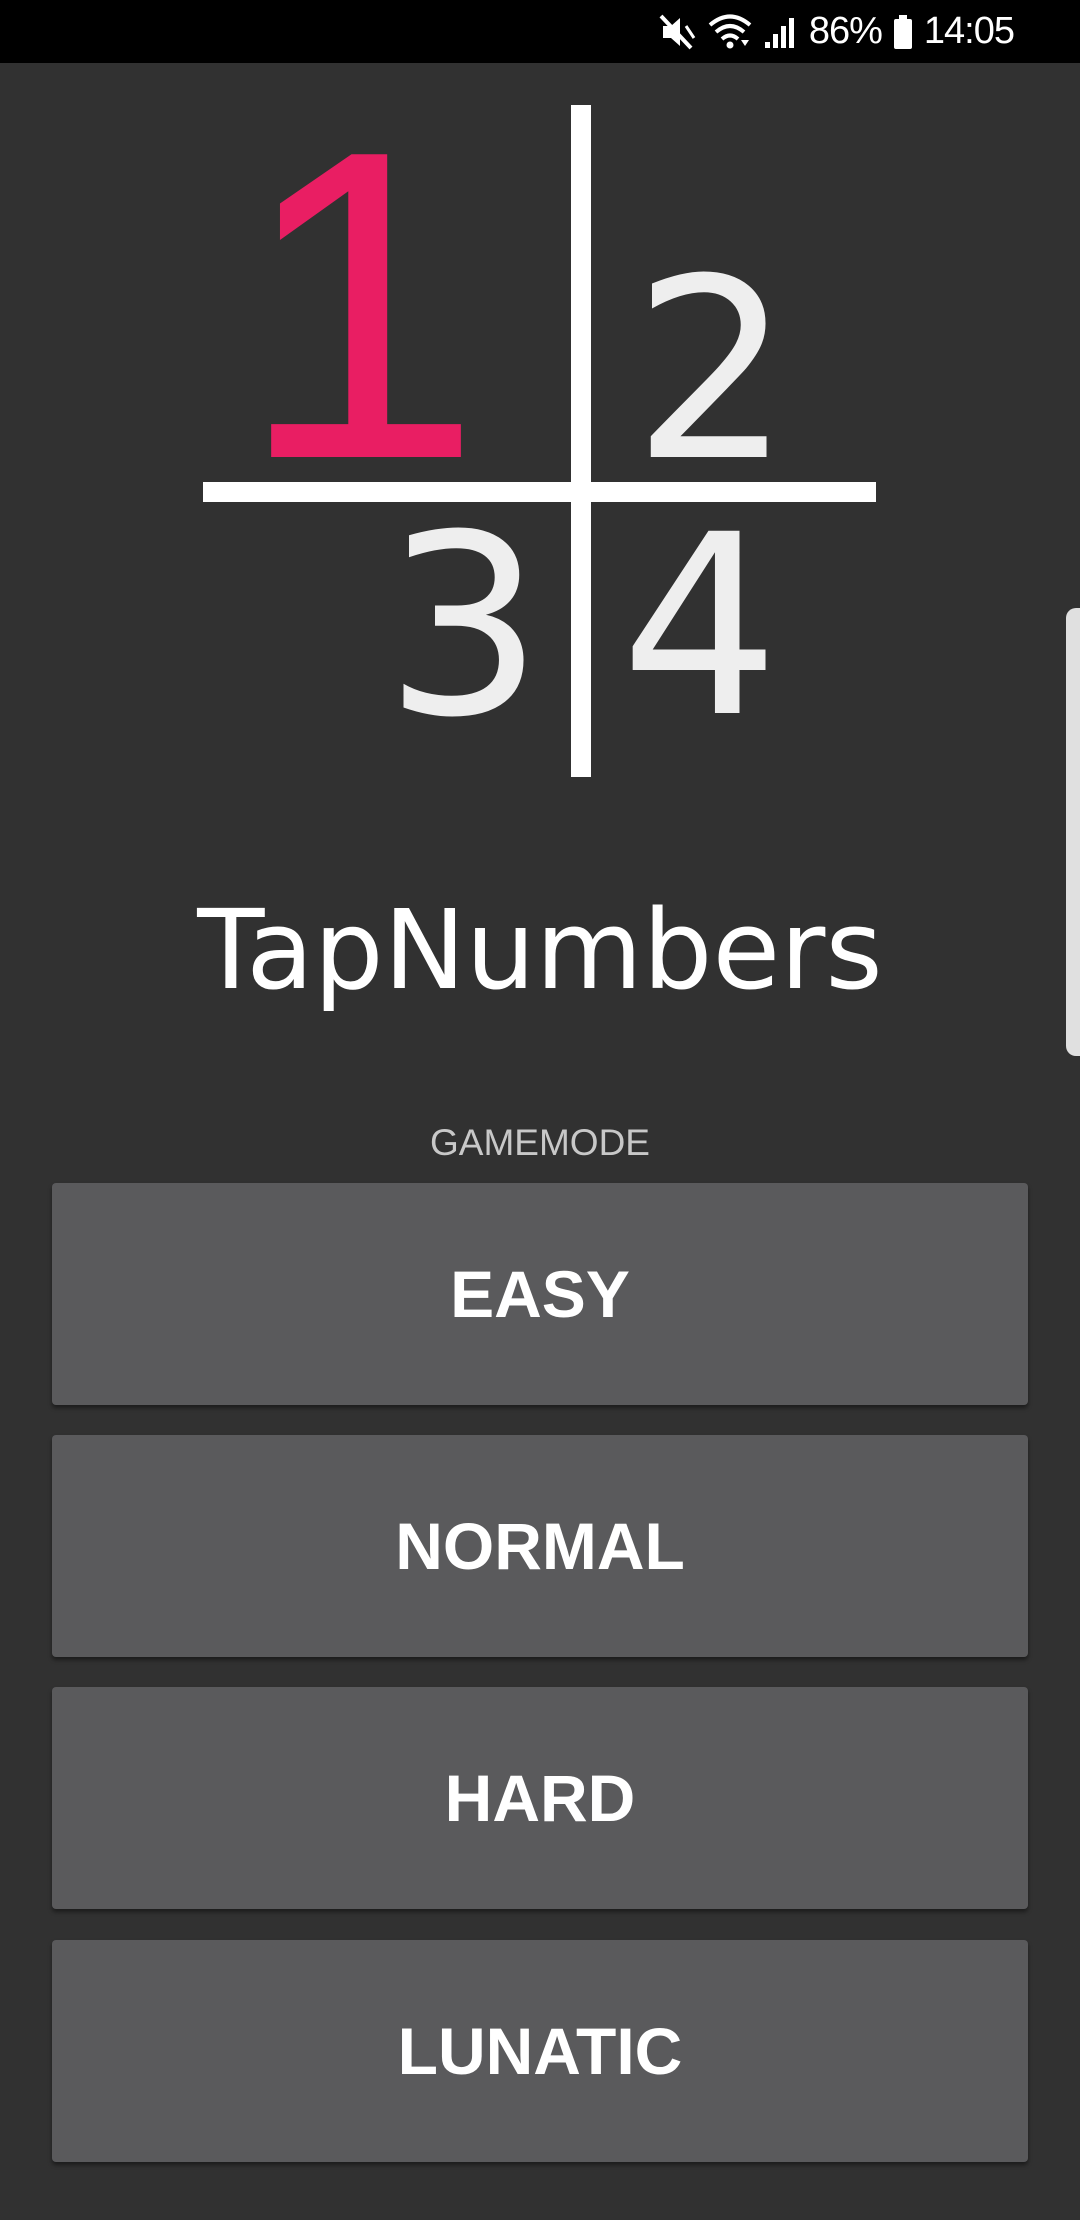  I want to click on status-bar: 86% 14:05, so click(540, 31).